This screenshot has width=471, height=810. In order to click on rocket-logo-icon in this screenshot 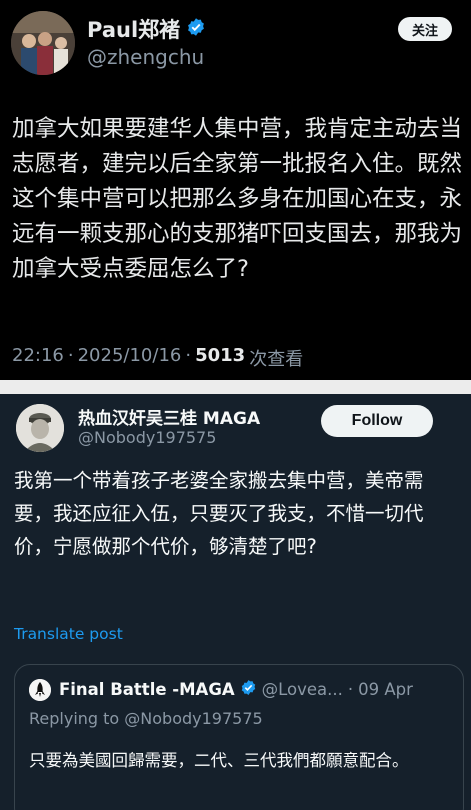, I will do `click(40, 690)`.